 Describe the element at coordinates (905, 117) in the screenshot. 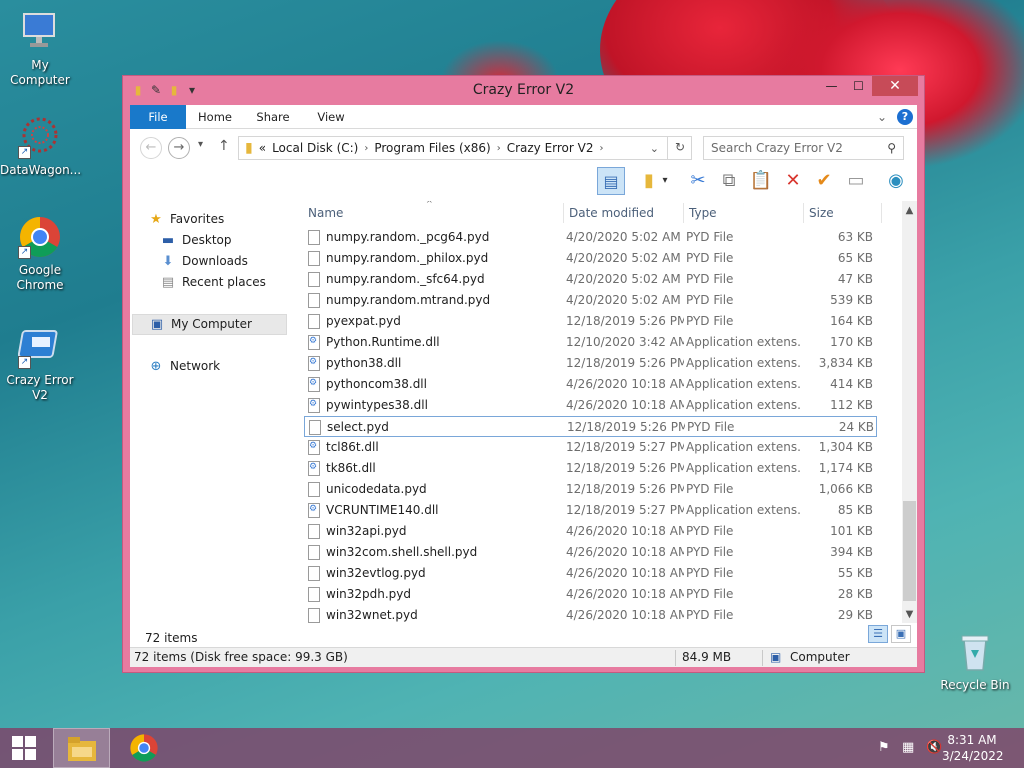

I see `help-icon: ?` at that location.